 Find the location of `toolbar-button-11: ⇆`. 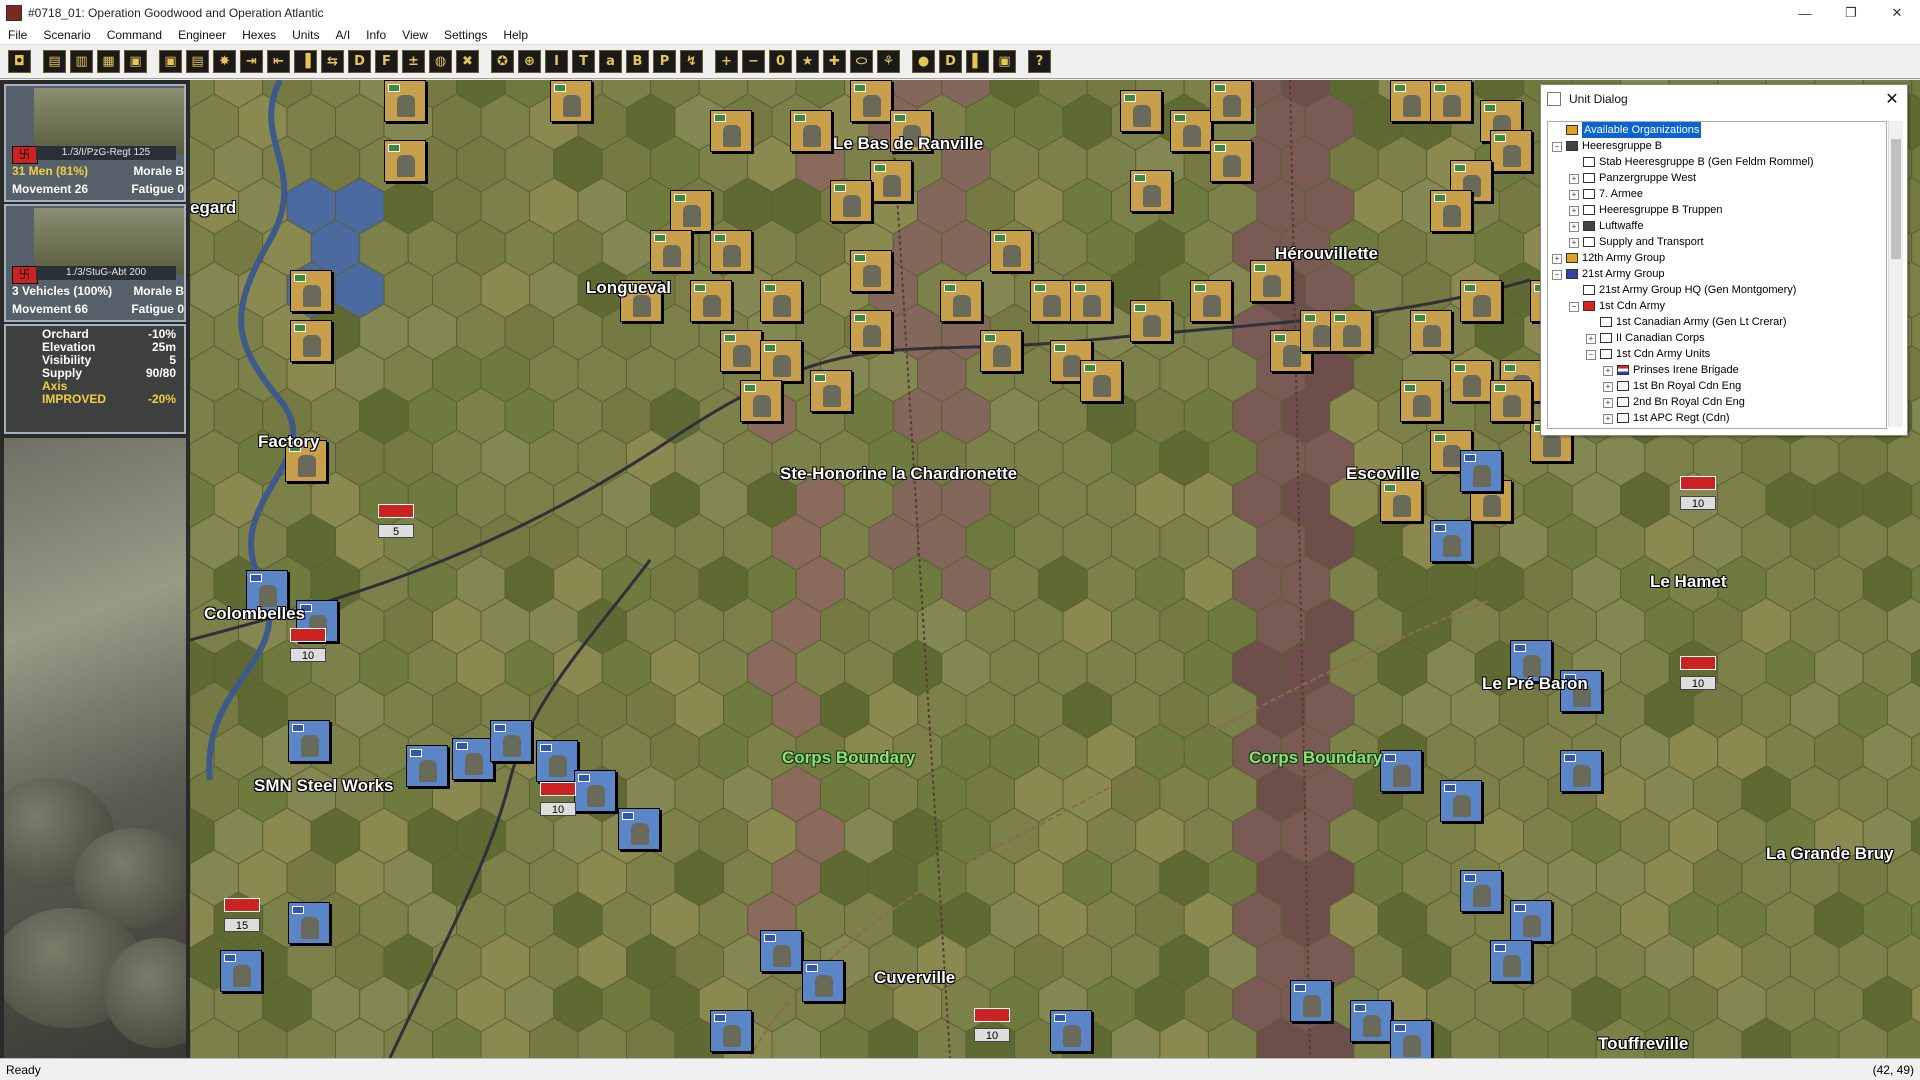

toolbar-button-11: ⇆ is located at coordinates (332, 61).